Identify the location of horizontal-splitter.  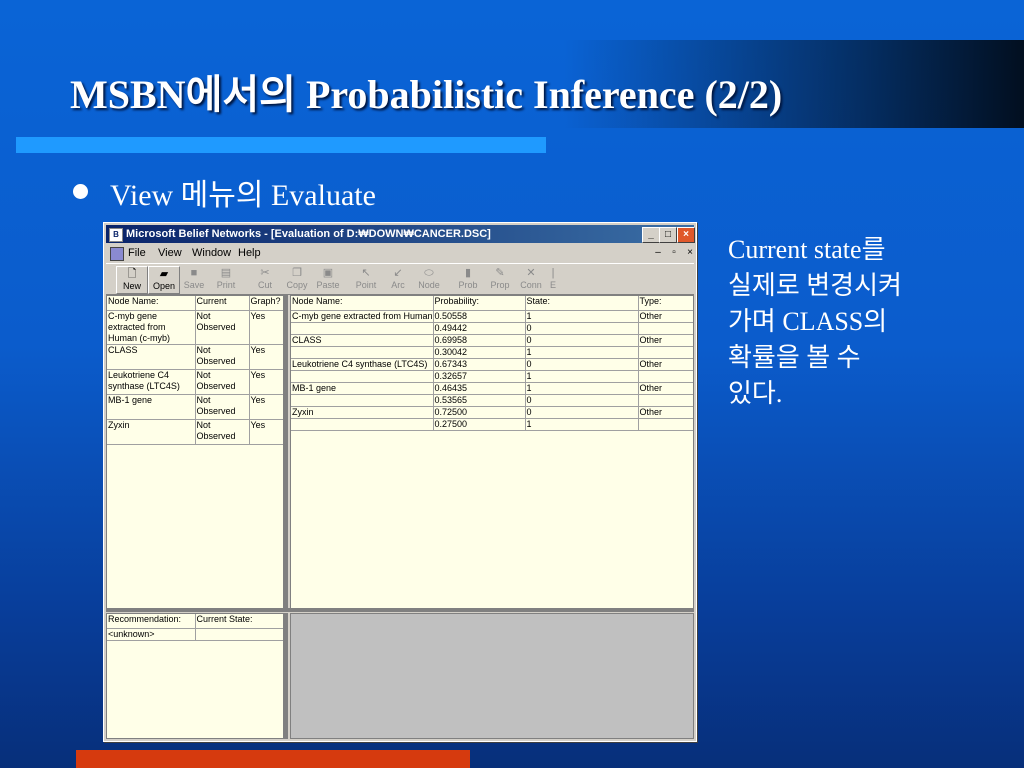
(400, 610).